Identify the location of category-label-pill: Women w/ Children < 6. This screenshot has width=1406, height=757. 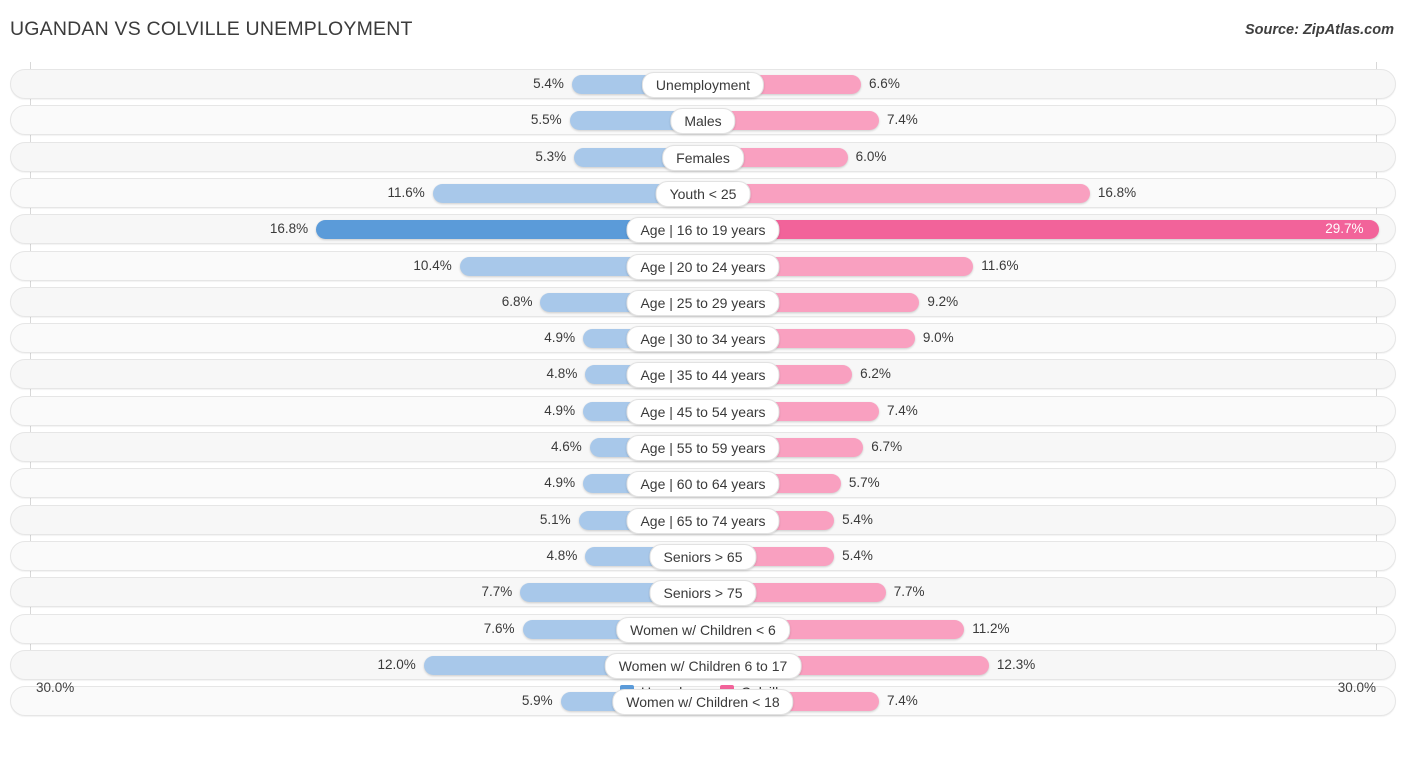
(703, 629).